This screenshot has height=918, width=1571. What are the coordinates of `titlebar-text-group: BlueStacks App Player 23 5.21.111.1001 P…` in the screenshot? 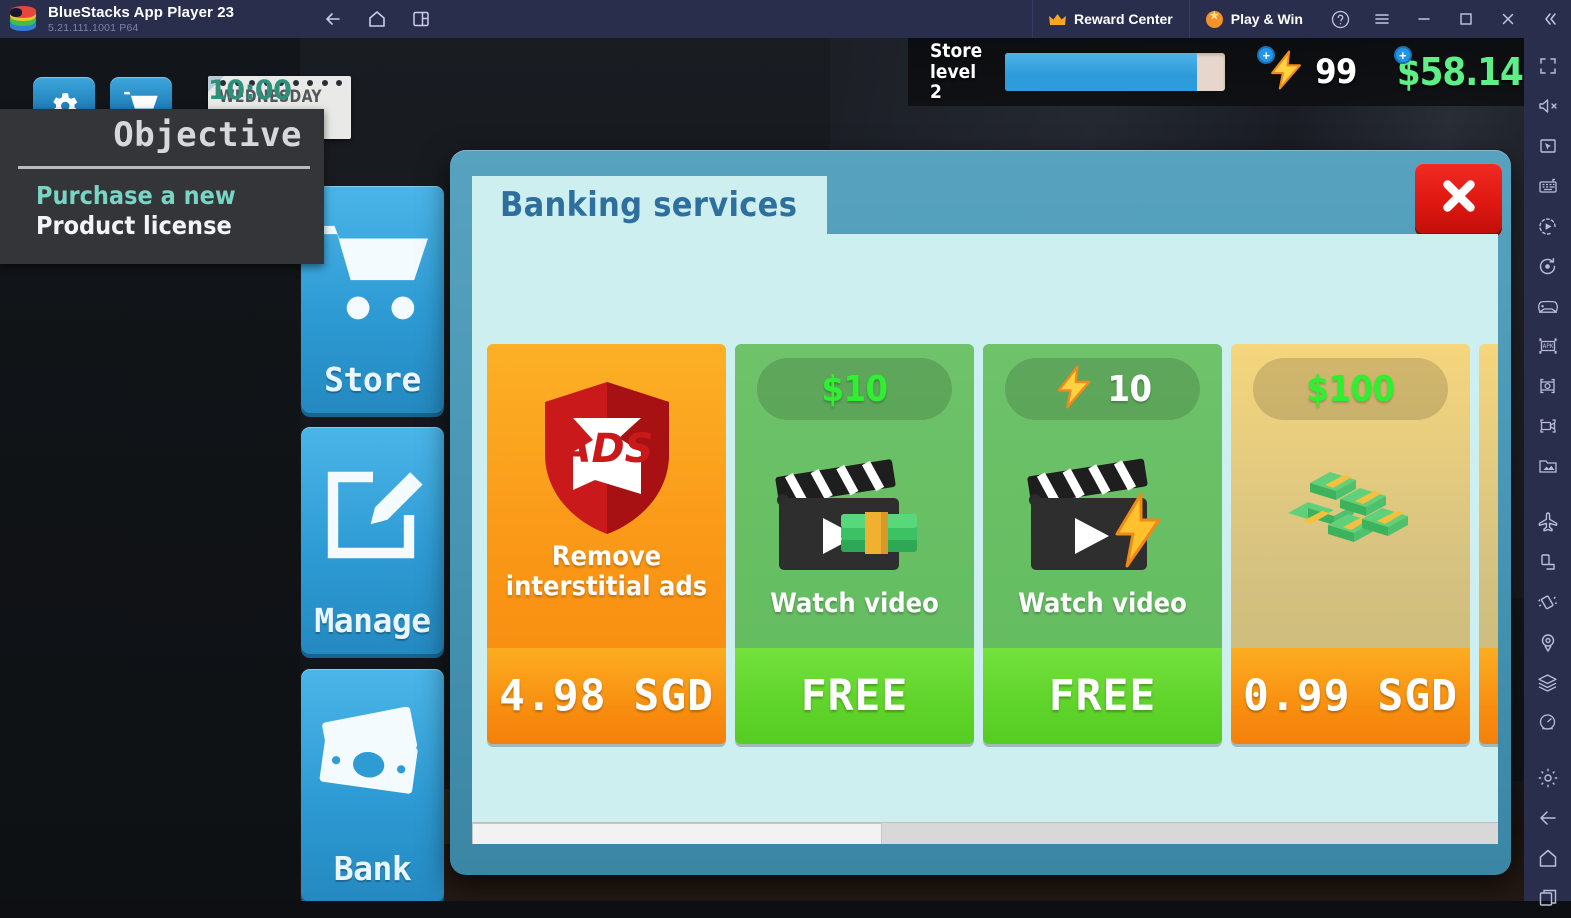 It's located at (141, 19).